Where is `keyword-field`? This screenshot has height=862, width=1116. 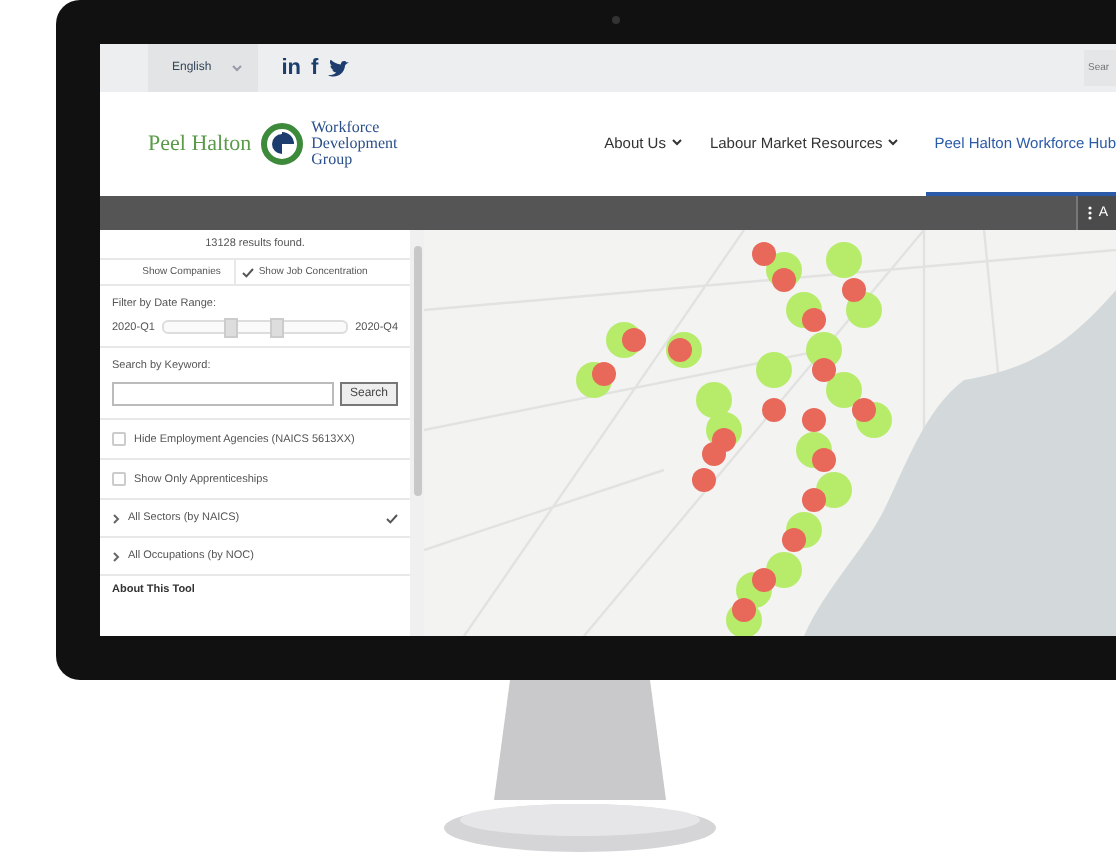
keyword-field is located at coordinates (223, 394).